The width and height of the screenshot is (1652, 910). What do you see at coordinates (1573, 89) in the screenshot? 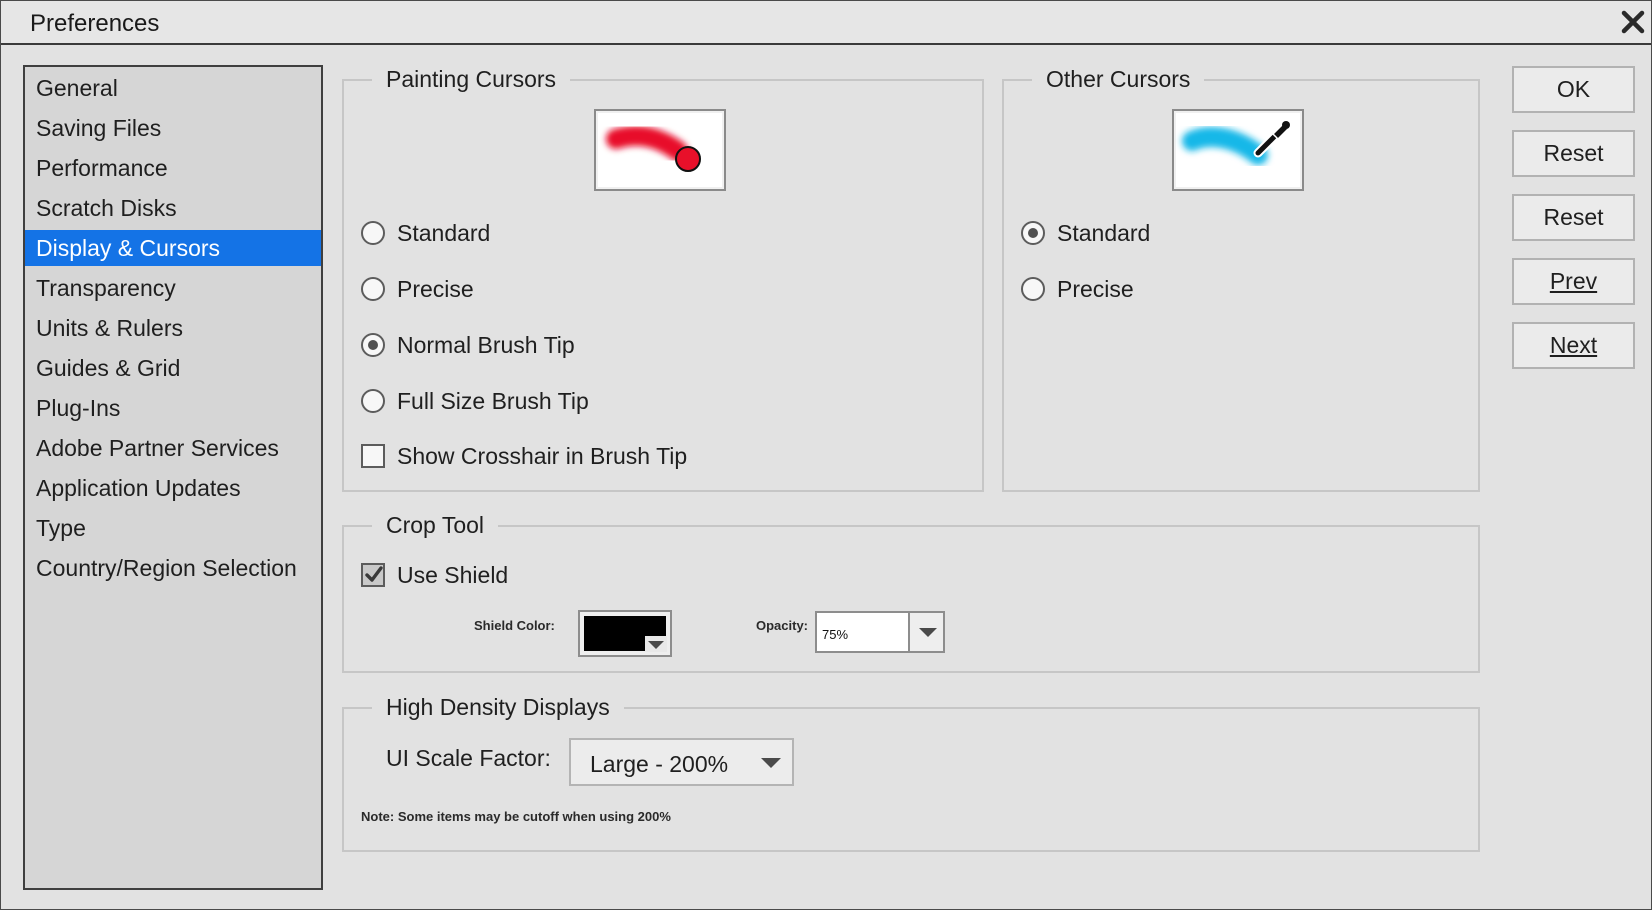
I see `ok-button: OK` at bounding box center [1573, 89].